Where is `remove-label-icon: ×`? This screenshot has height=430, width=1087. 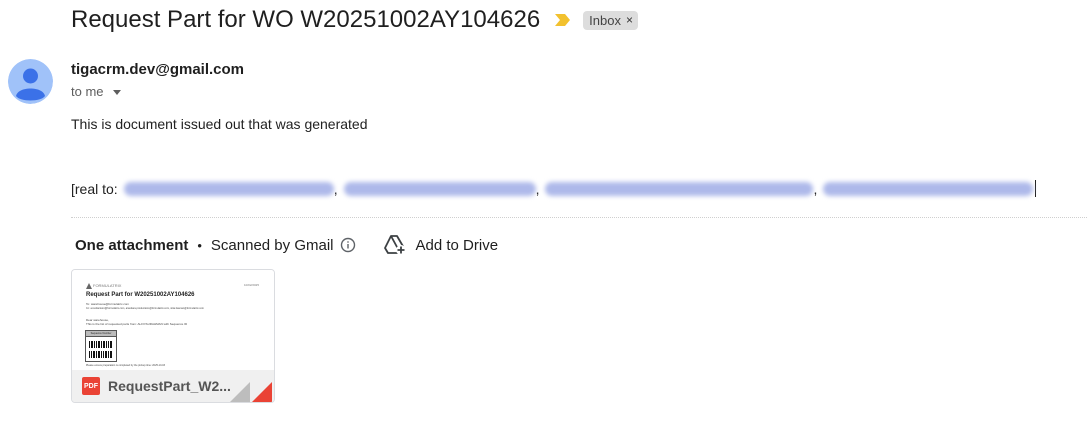 remove-label-icon: × is located at coordinates (629, 20).